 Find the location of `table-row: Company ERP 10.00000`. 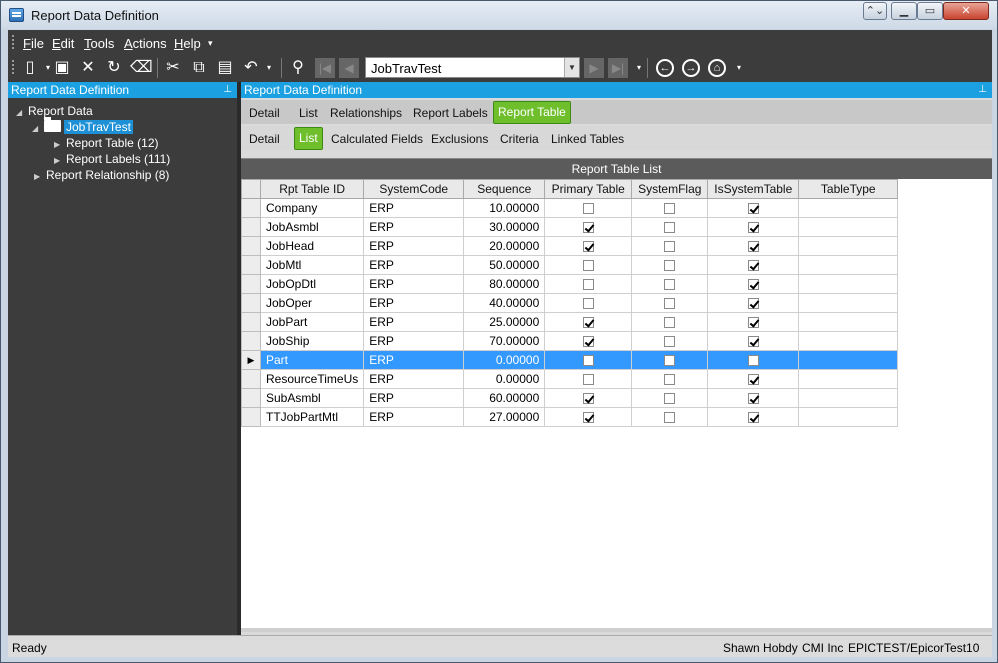

table-row: Company ERP 10.00000 is located at coordinates (570, 208).